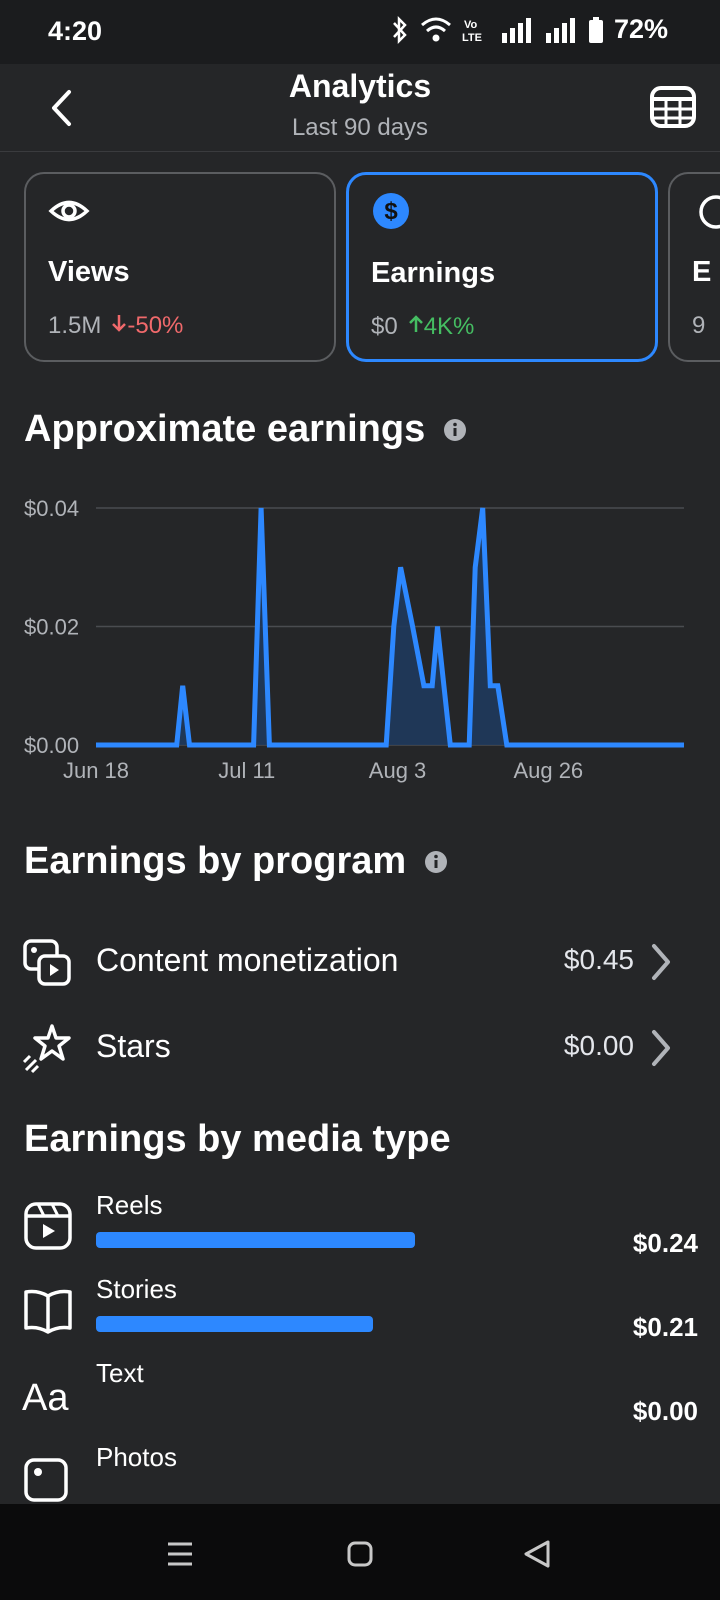 The height and width of the screenshot is (1600, 720). I want to click on program-row-stars: Stars $0.00, so click(360, 1048).